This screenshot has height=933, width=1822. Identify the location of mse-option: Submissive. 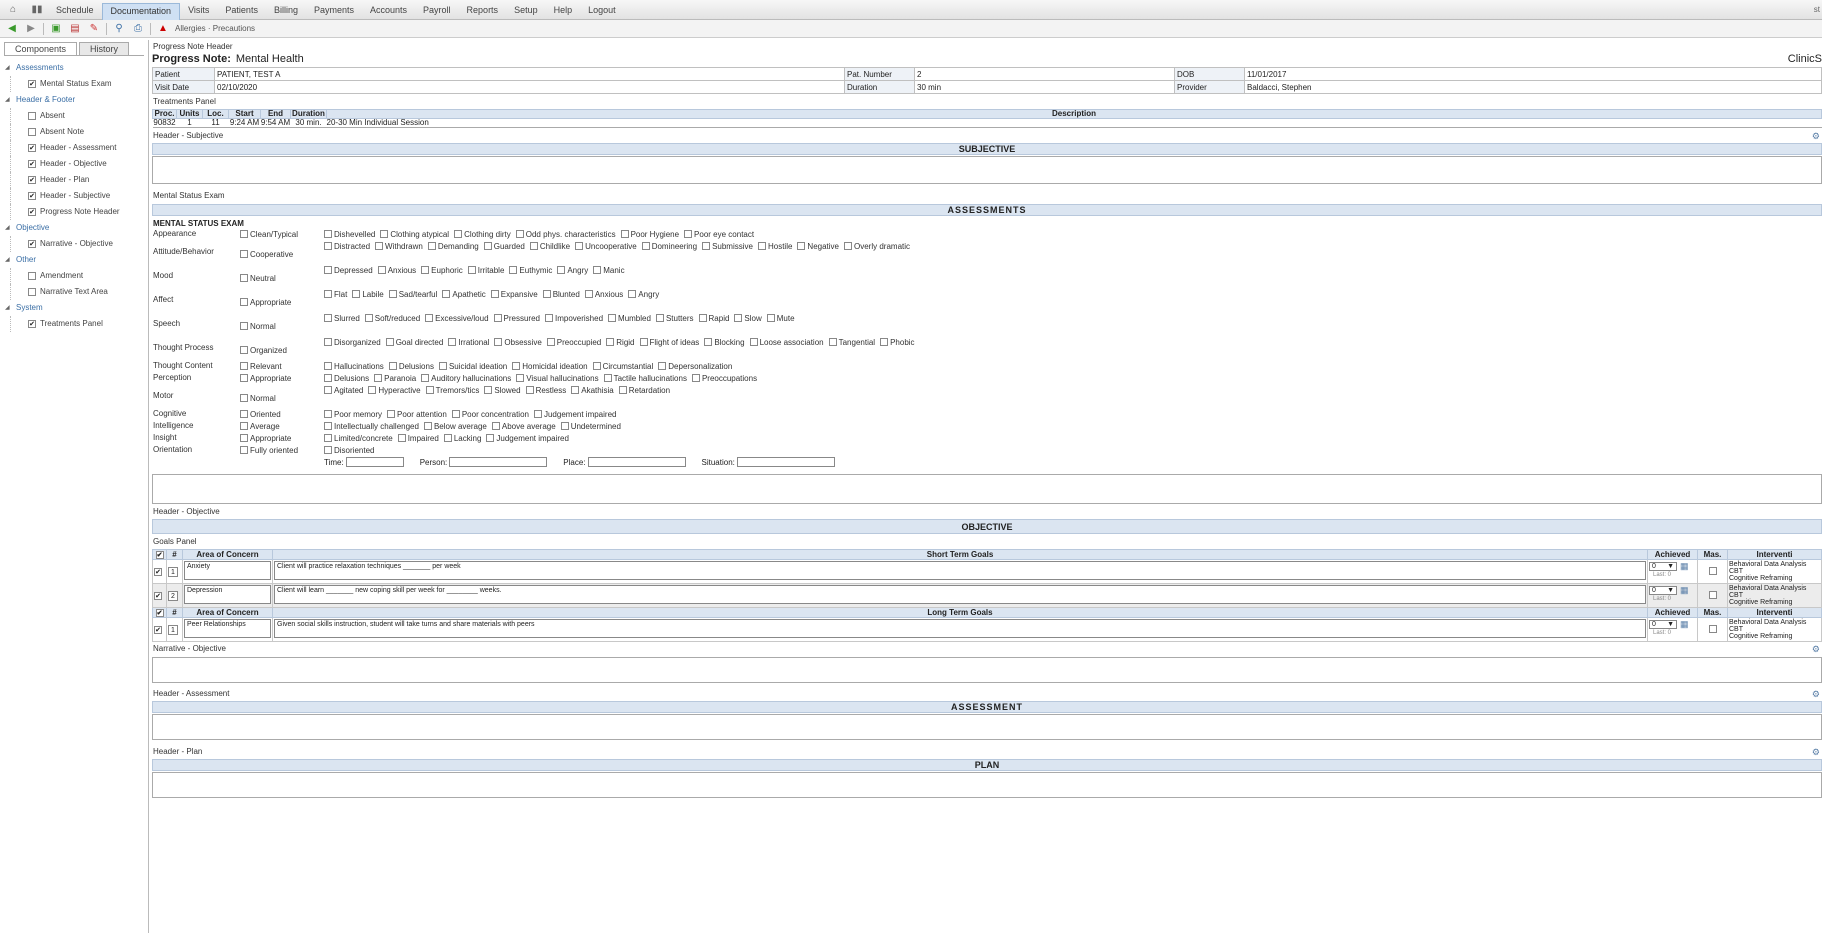
(727, 246).